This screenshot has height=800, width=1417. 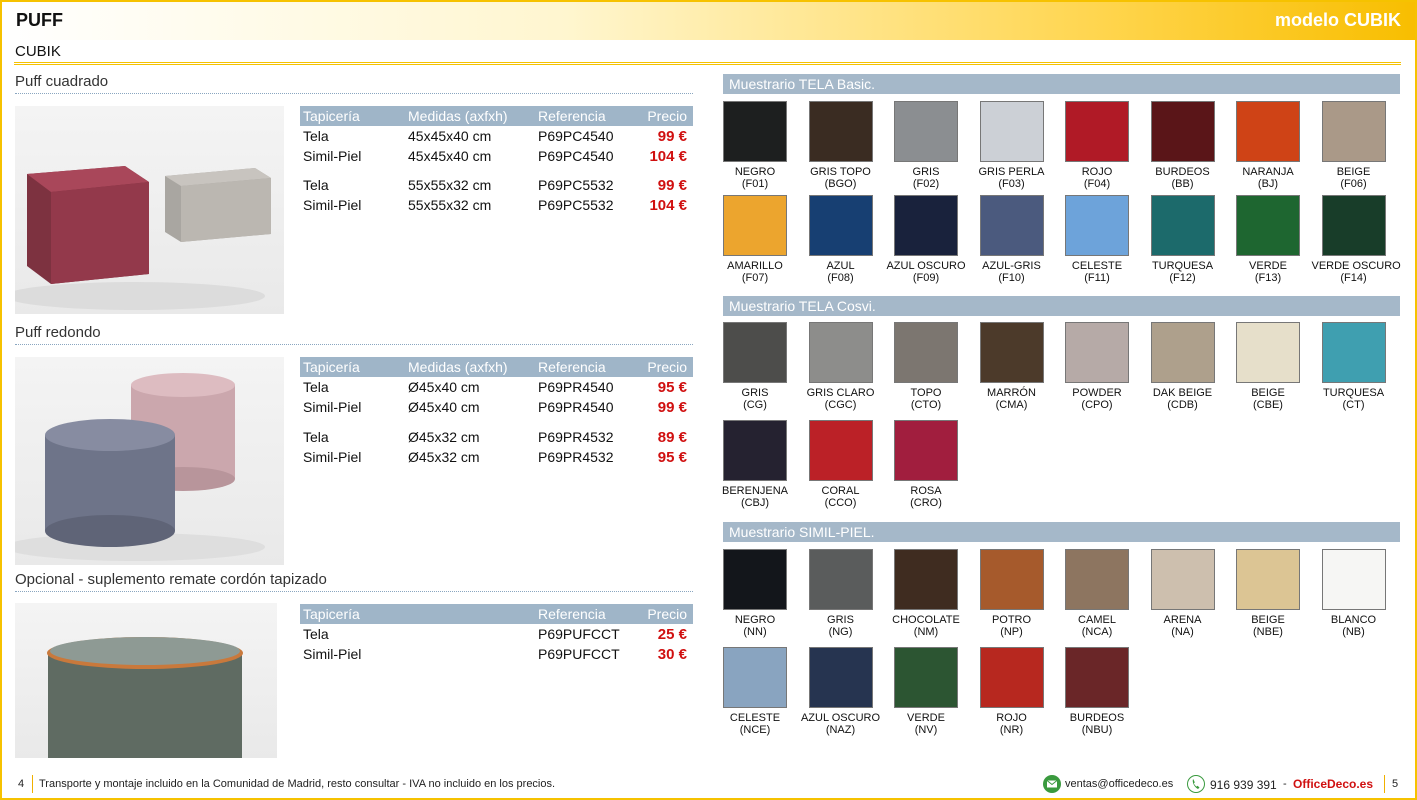 I want to click on swatch-item: NARANJA (BJ), so click(x=1268, y=145).